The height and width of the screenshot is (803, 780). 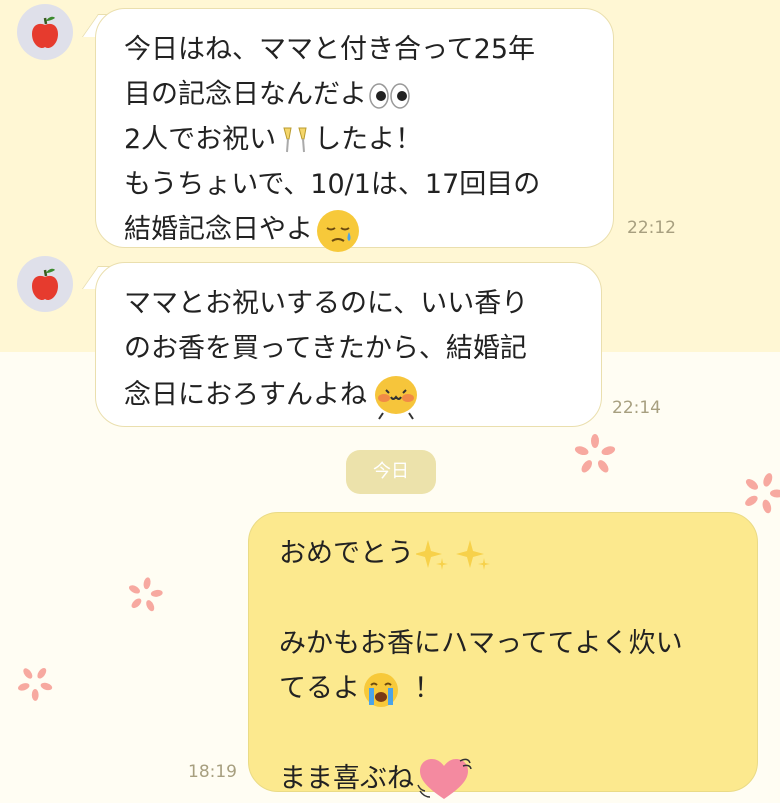 I want to click on message-timestamp: 18:19, so click(x=212, y=772).